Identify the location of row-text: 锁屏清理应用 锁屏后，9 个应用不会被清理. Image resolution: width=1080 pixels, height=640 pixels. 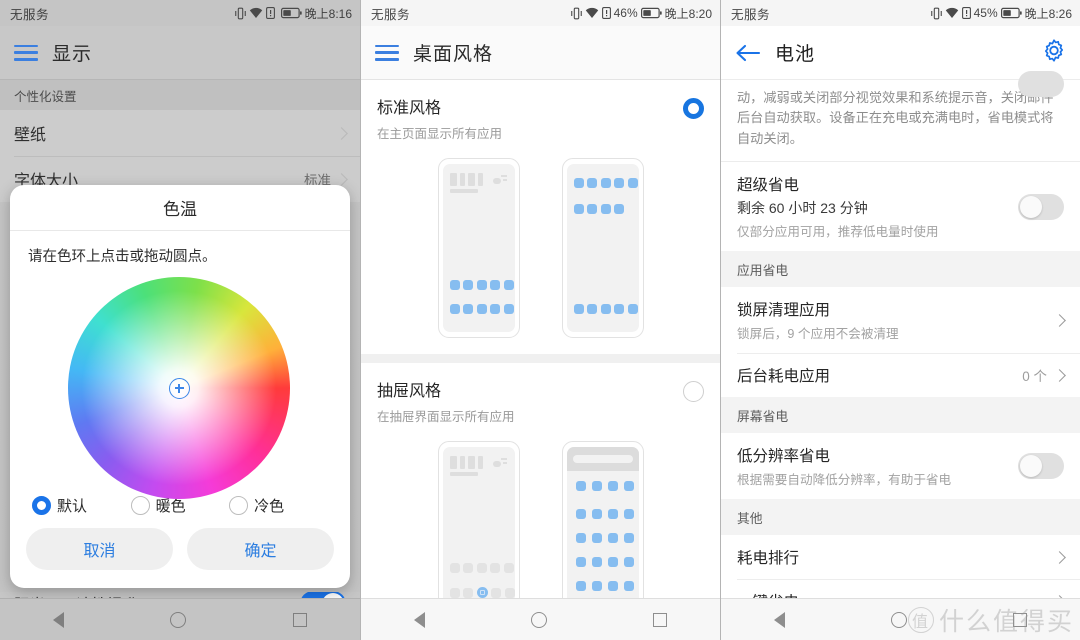
(896, 320).